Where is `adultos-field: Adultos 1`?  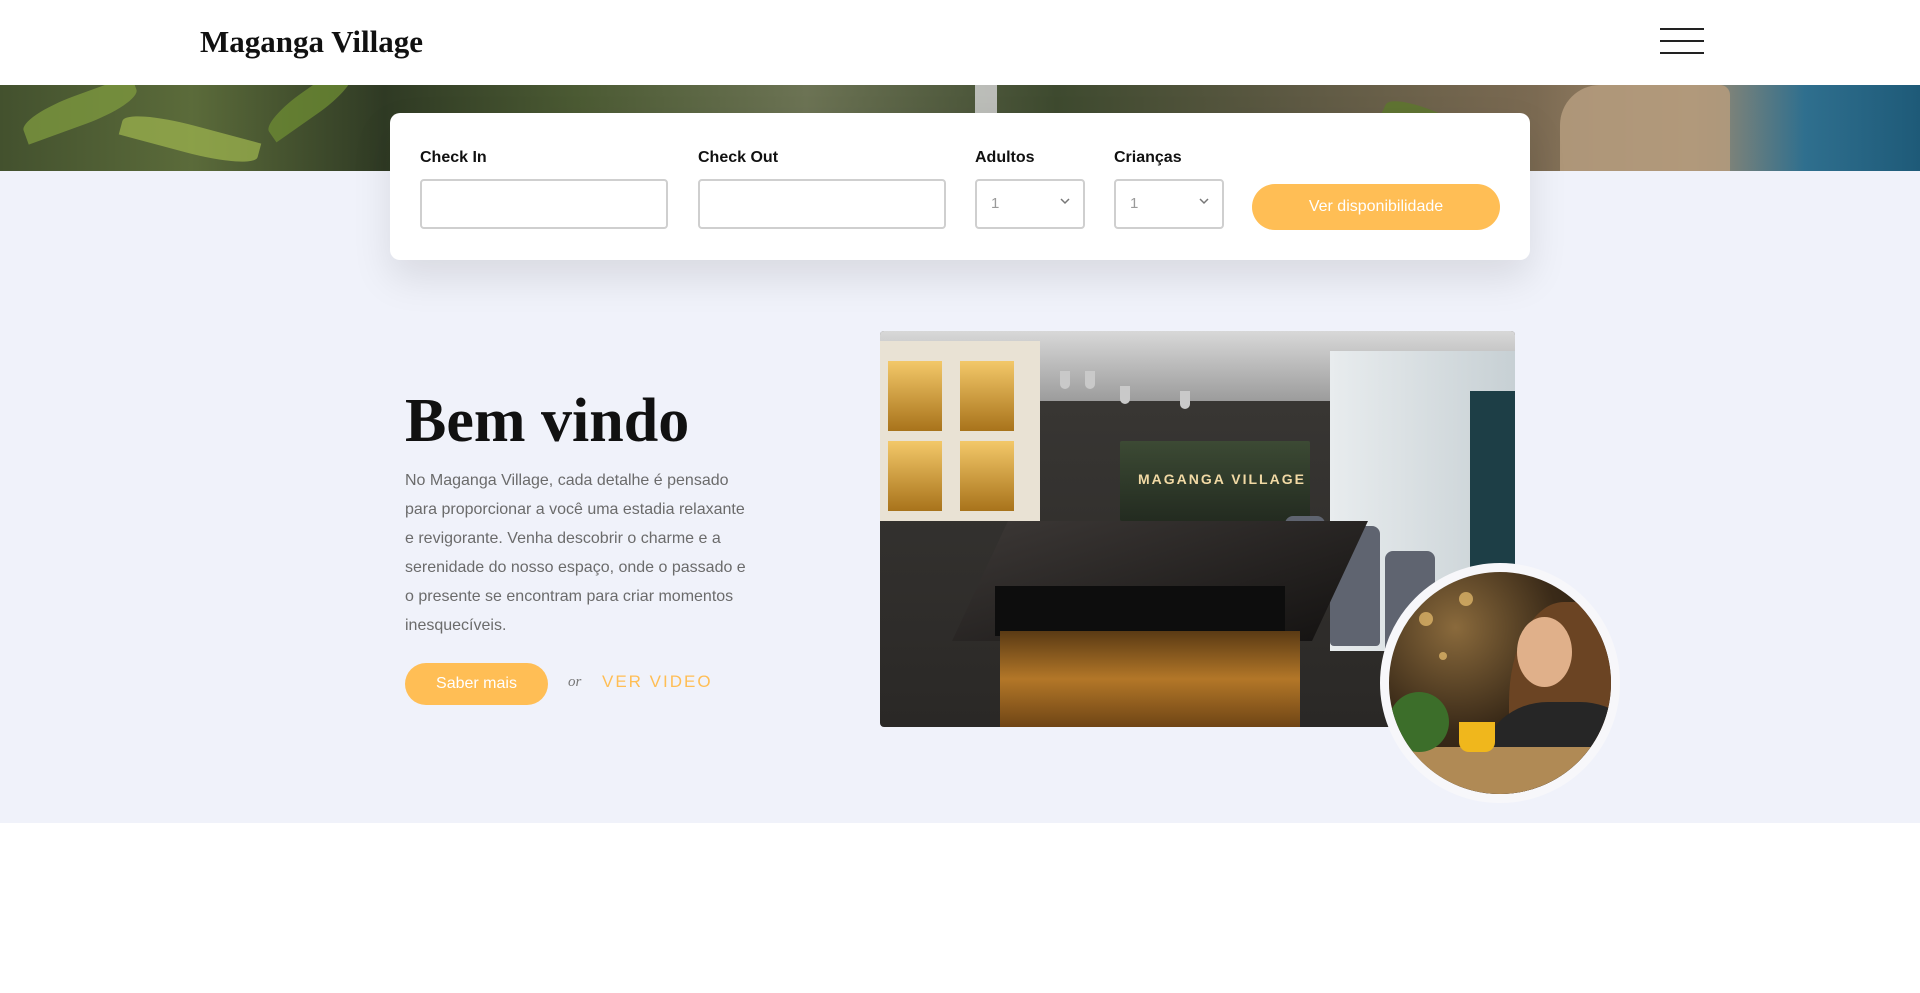 adultos-field: Adultos 1 is located at coordinates (1030, 188).